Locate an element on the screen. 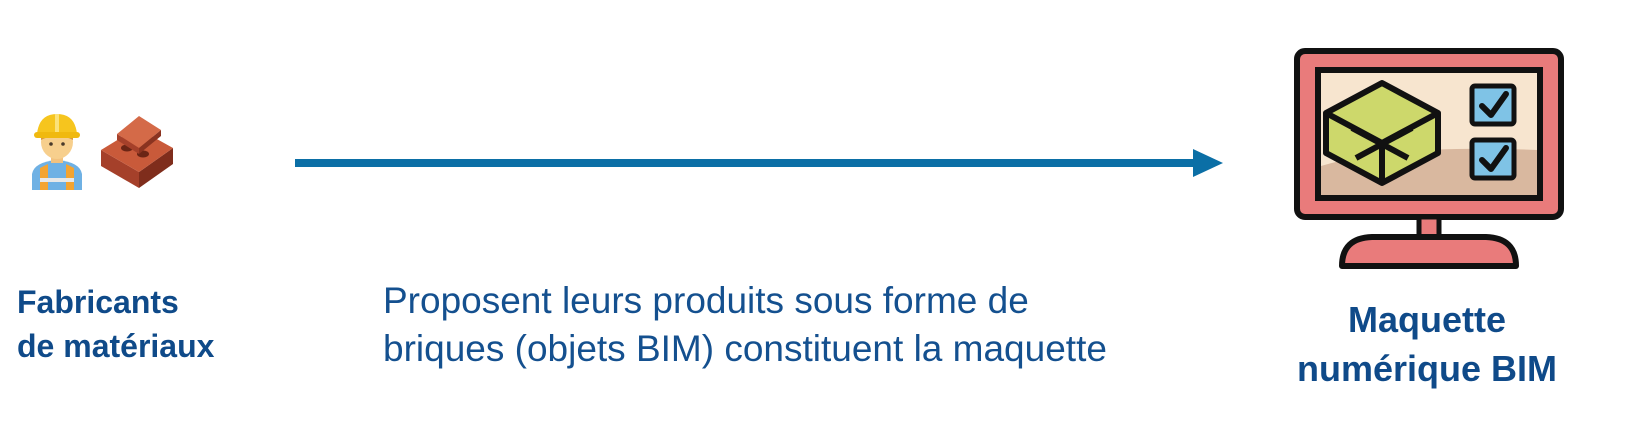  brick-icon is located at coordinates (137, 152).